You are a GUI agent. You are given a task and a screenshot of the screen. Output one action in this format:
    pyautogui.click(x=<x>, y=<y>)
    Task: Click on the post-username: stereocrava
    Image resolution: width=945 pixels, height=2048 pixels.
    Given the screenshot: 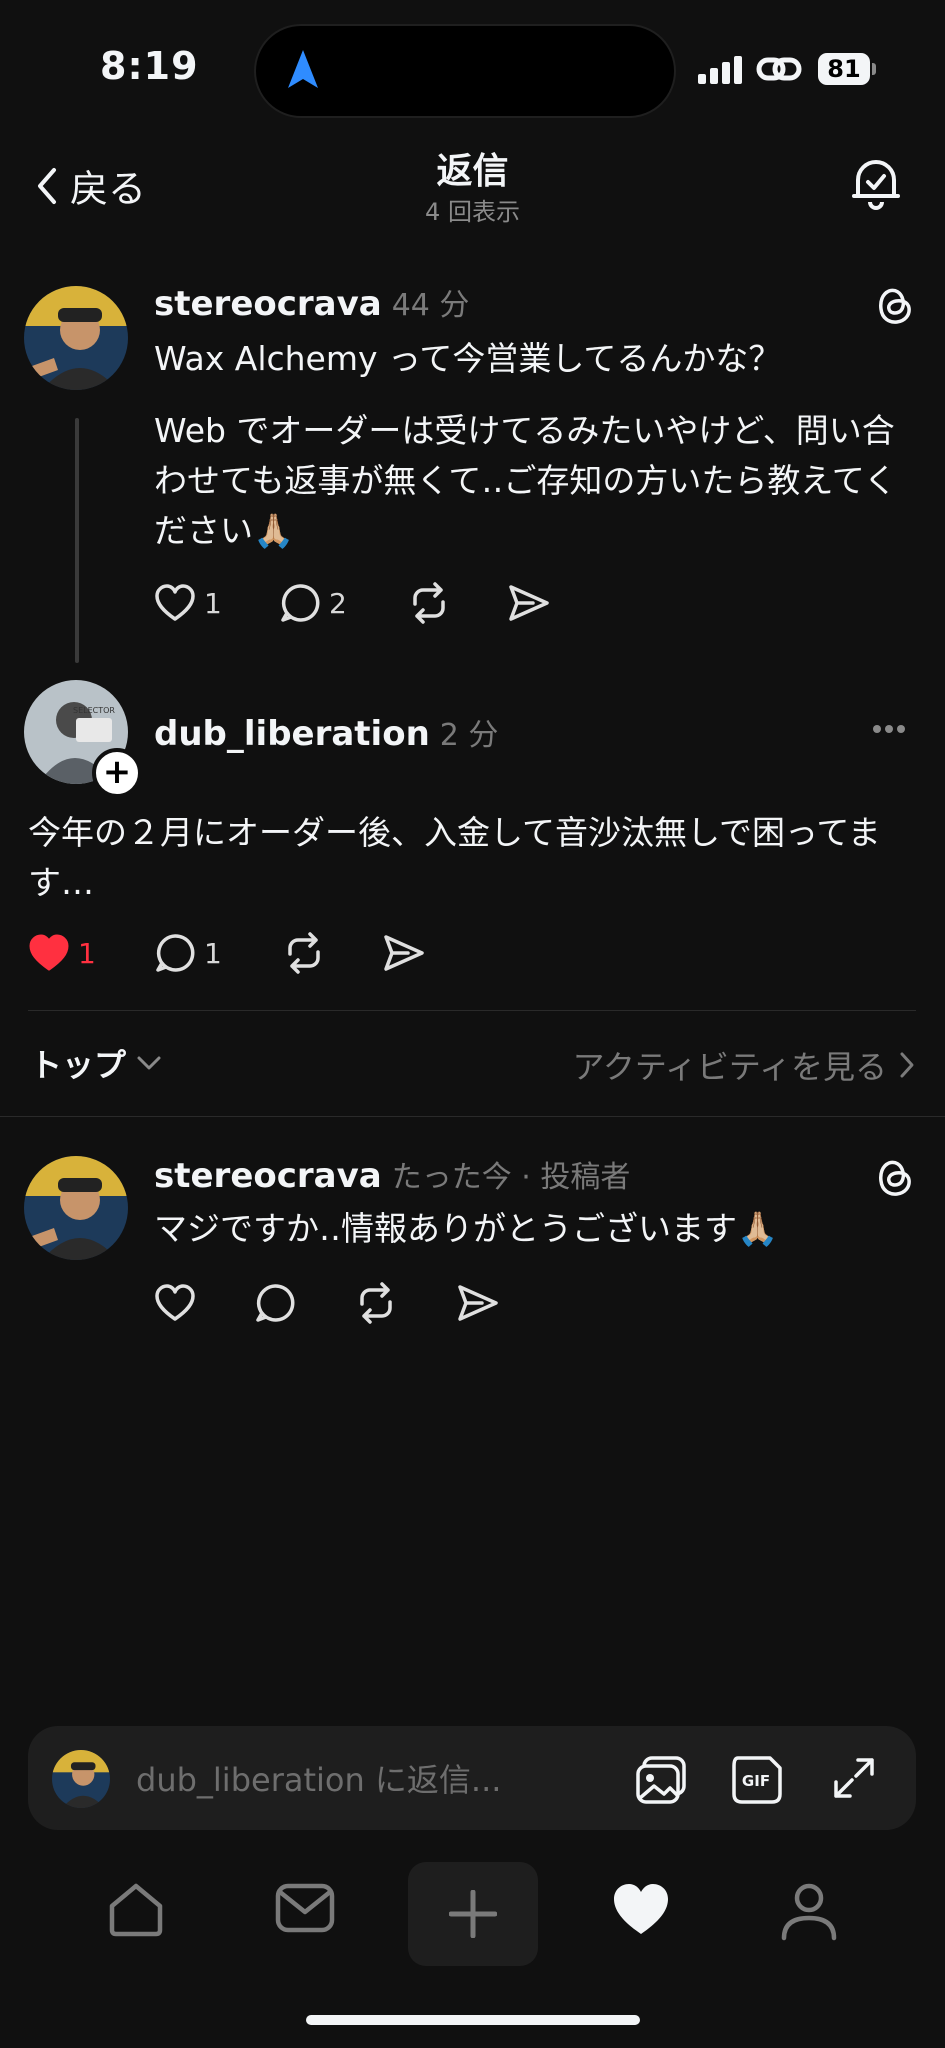 What is the action you would take?
    pyautogui.click(x=268, y=304)
    